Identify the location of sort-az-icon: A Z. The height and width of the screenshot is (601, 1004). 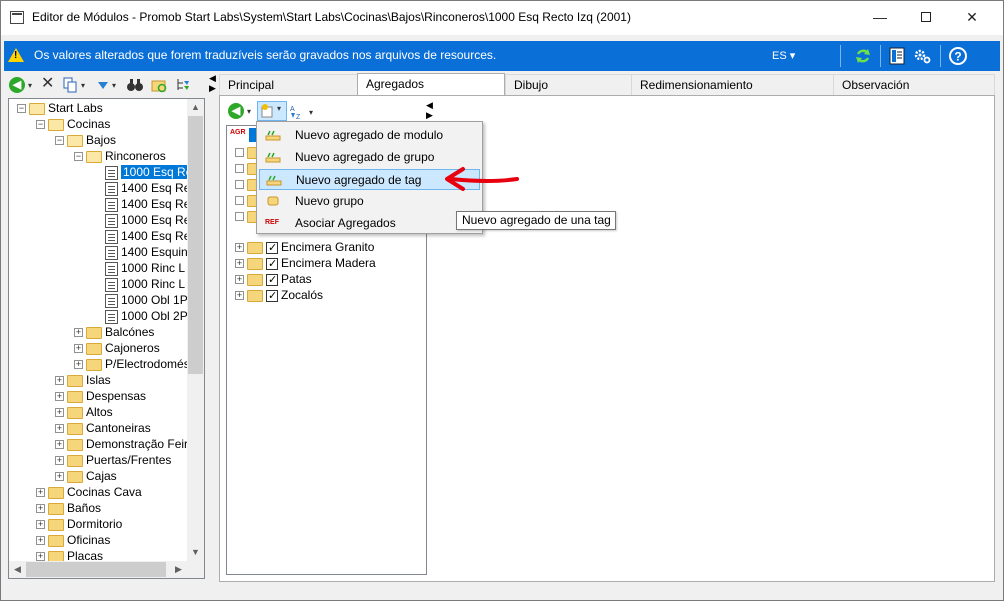
(298, 112).